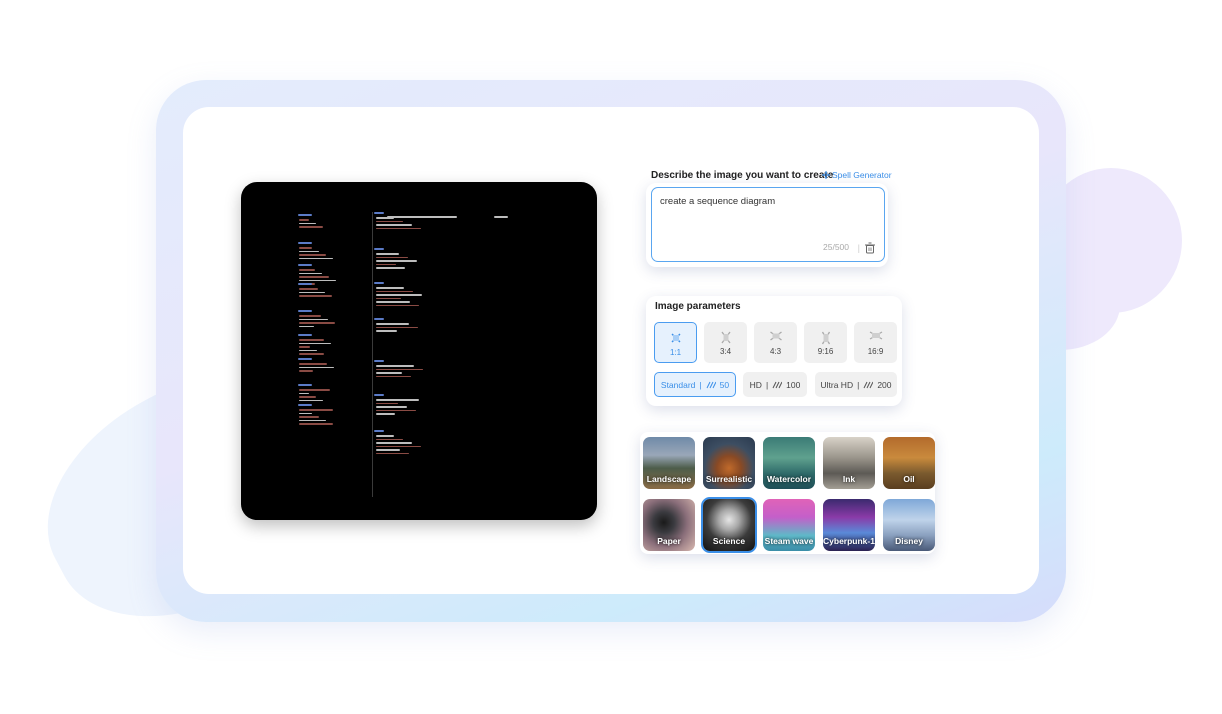 The image size is (1222, 714). I want to click on ratio-3-4-icon, so click(725, 337).